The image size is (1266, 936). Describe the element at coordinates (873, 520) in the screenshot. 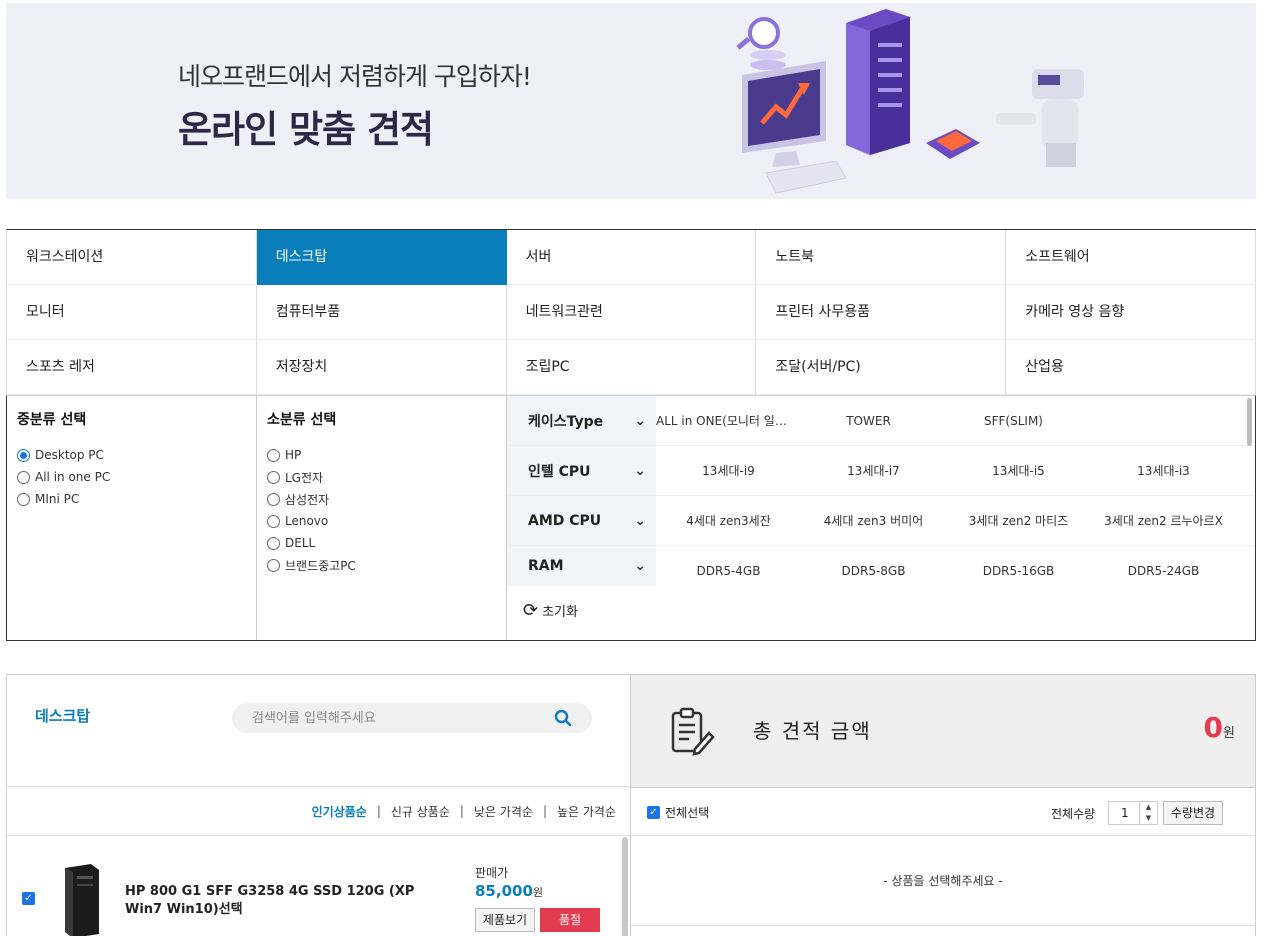

I see `spec-option: 4세대 zen3 버미어` at that location.